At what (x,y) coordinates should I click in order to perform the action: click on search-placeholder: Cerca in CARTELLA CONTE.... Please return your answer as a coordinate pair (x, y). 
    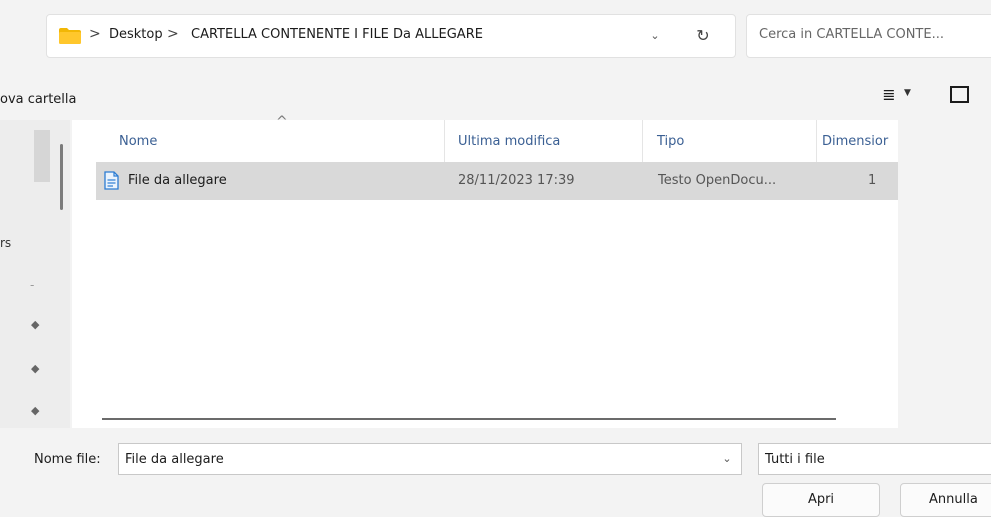
    Looking at the image, I should click on (851, 34).